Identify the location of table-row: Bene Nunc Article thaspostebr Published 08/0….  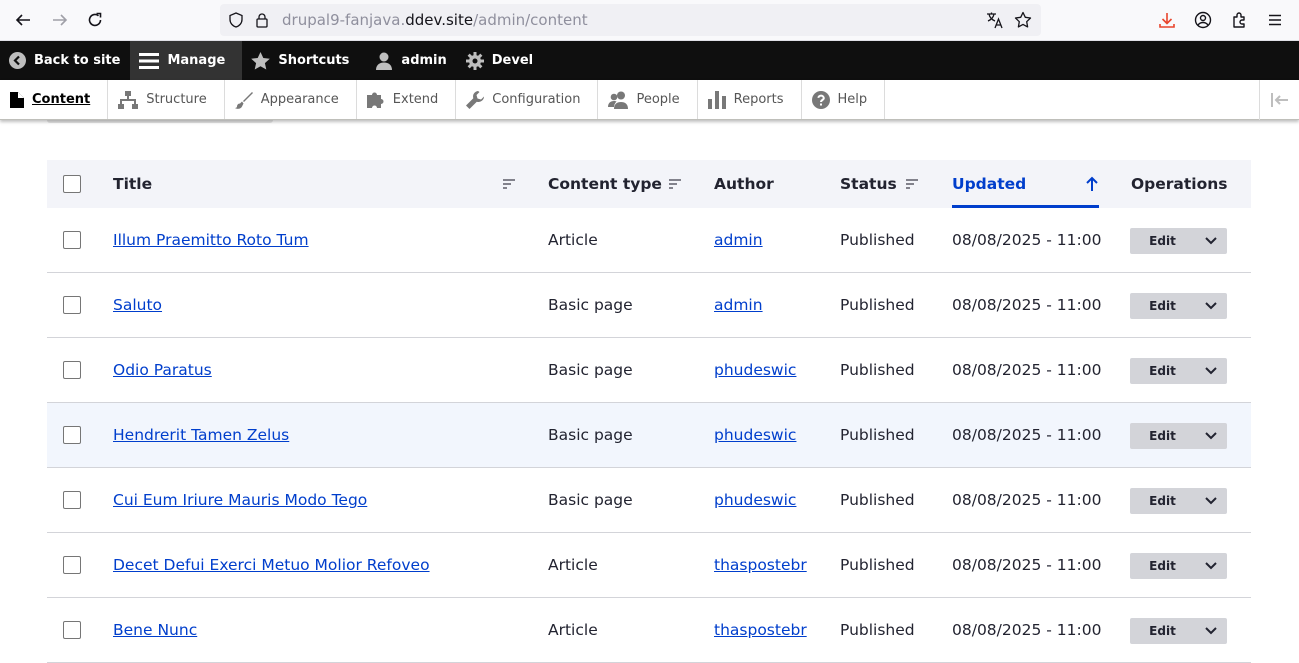
(649, 630).